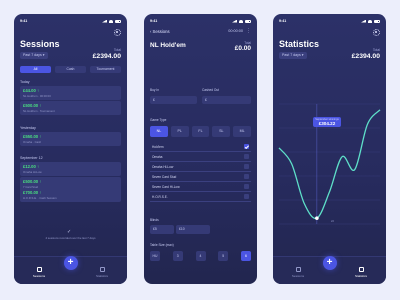 The height and width of the screenshot is (300, 400). Describe the element at coordinates (248, 31) in the screenshot. I see `more-options-icon: ⋮` at that location.